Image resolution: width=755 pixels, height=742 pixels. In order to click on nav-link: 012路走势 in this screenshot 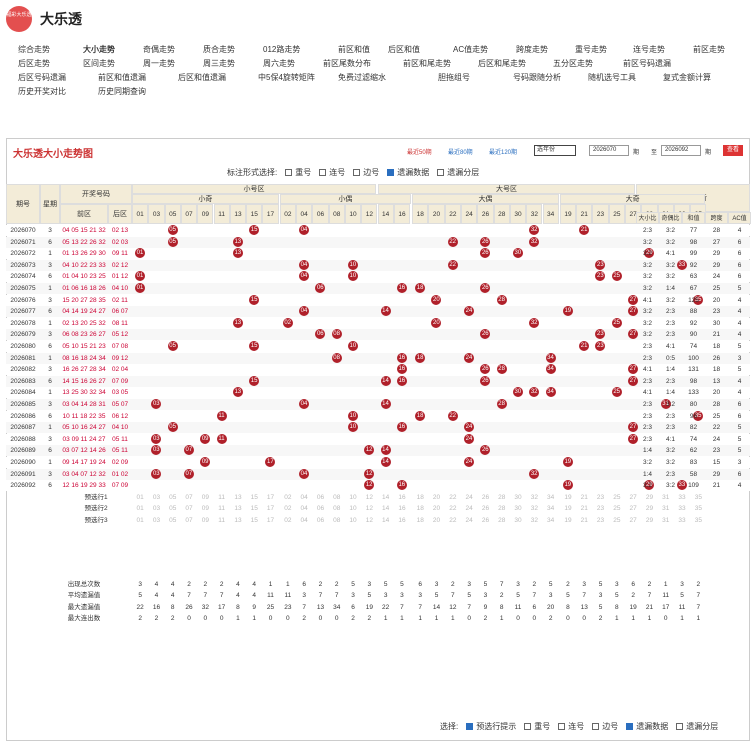, I will do `click(281, 49)`.